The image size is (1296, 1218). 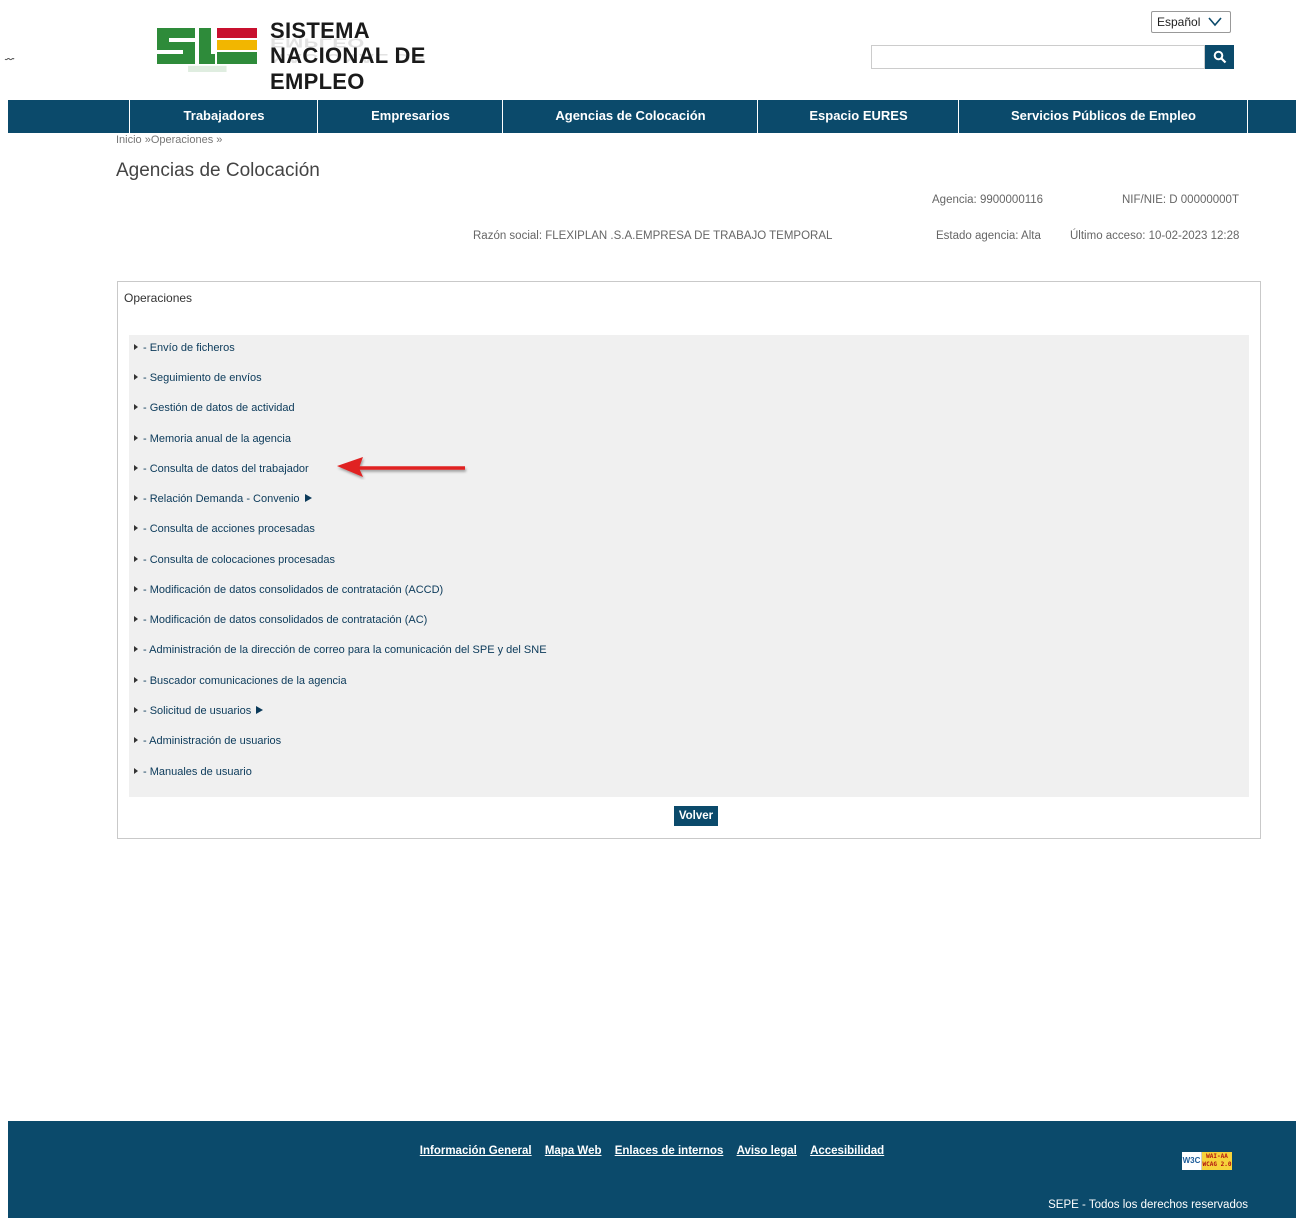 I want to click on w3c-badge-text: W3C, so click(x=1192, y=1161).